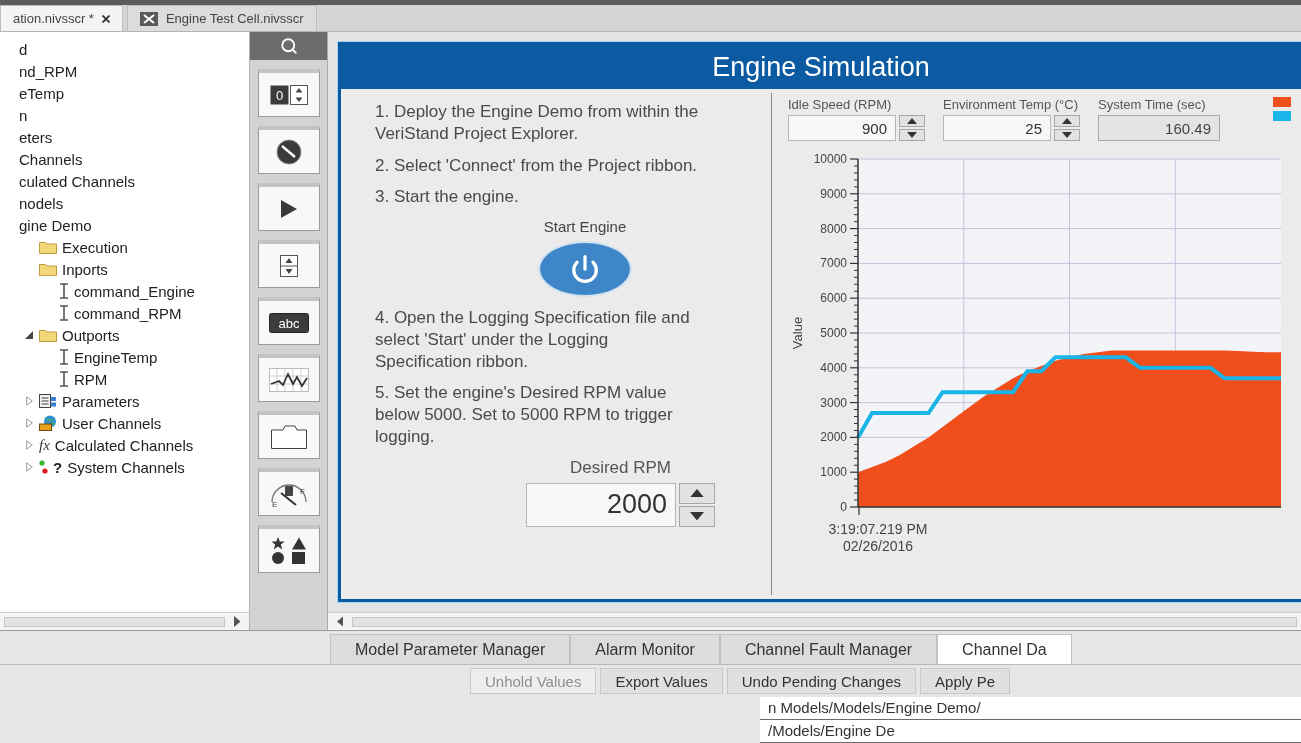  Describe the element at coordinates (51, 159) in the screenshot. I see `tree-item: Channels` at that location.